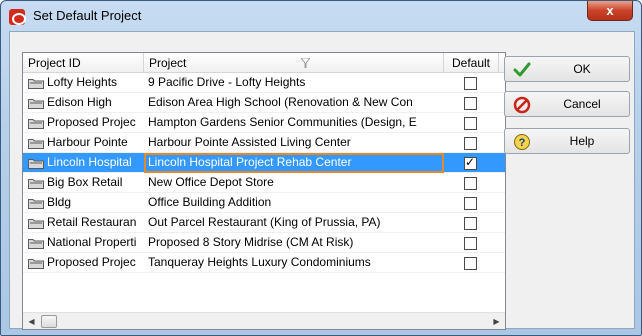 Image resolution: width=642 pixels, height=336 pixels. I want to click on project-name-cell: Office Building Addition, so click(294, 203).